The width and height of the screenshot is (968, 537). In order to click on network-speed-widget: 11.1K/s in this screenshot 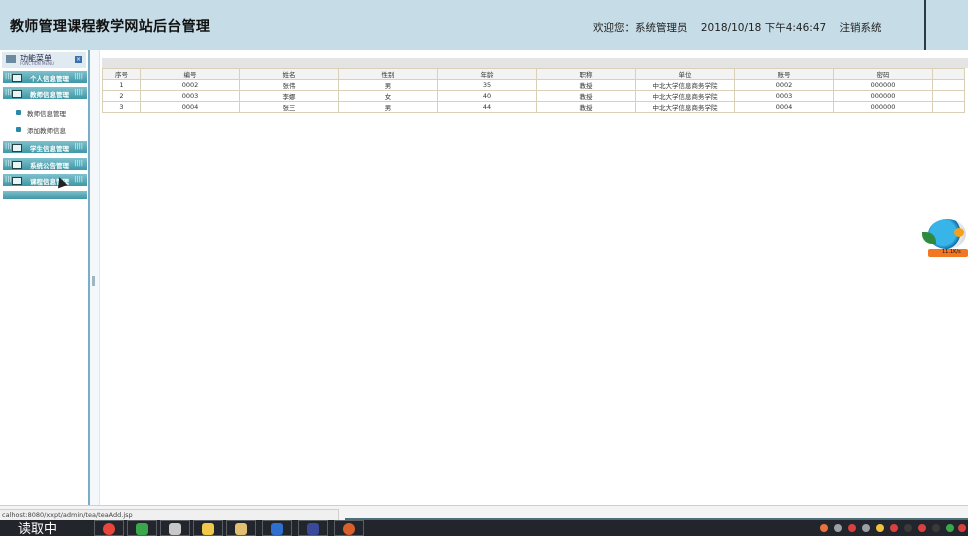, I will do `click(945, 238)`.